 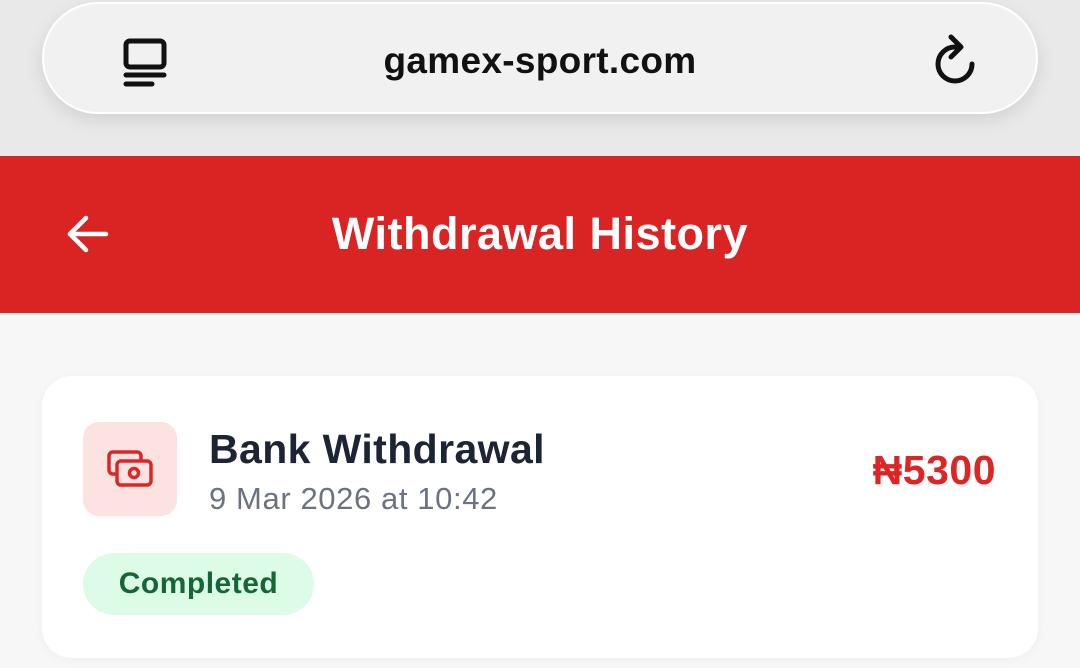 I want to click on page-title: Withdrawal History, so click(x=540, y=233).